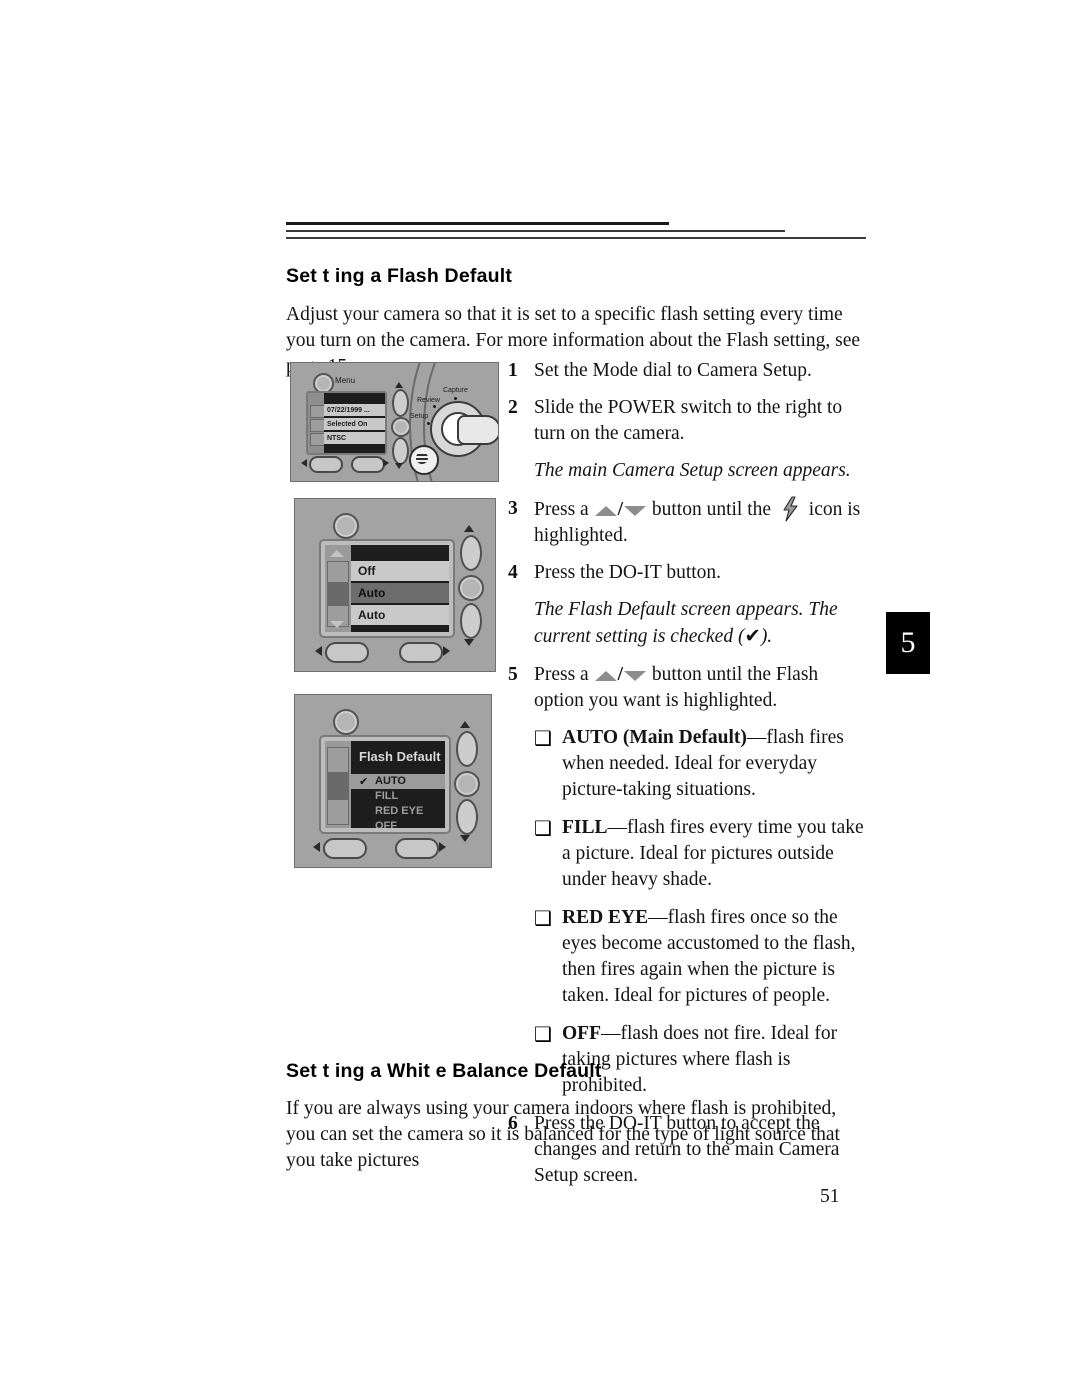 The image size is (1080, 1397). Describe the element at coordinates (686, 609) in the screenshot. I see `note-line-1: The Flash Default screen appears. The` at that location.